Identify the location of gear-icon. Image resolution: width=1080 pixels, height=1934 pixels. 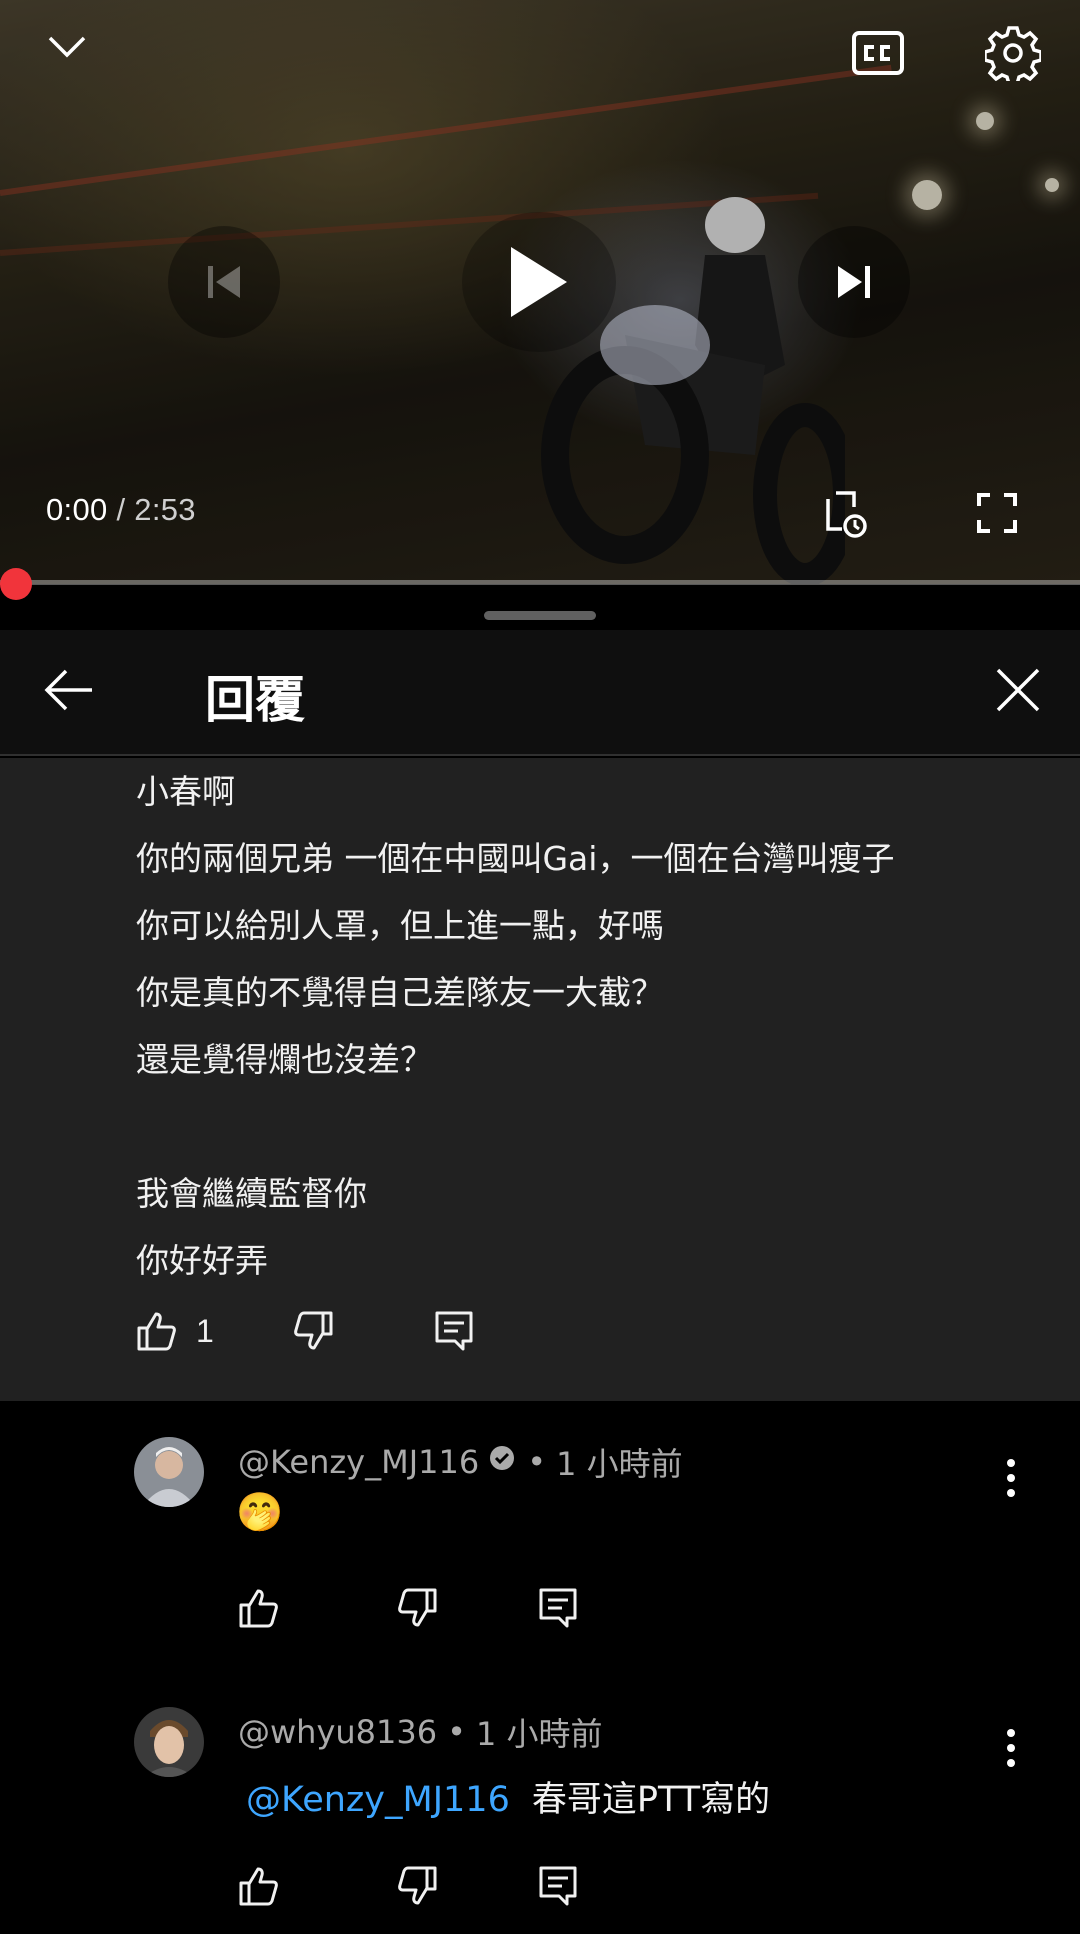
(1013, 53).